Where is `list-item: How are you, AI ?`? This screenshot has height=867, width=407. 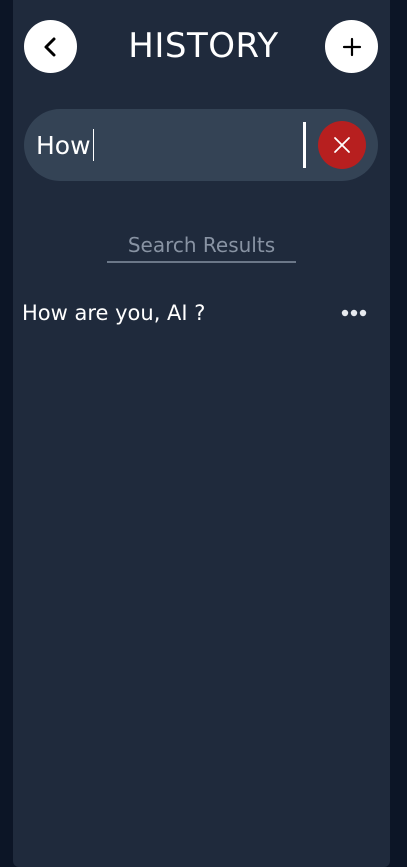 list-item: How are you, AI ? is located at coordinates (201, 313).